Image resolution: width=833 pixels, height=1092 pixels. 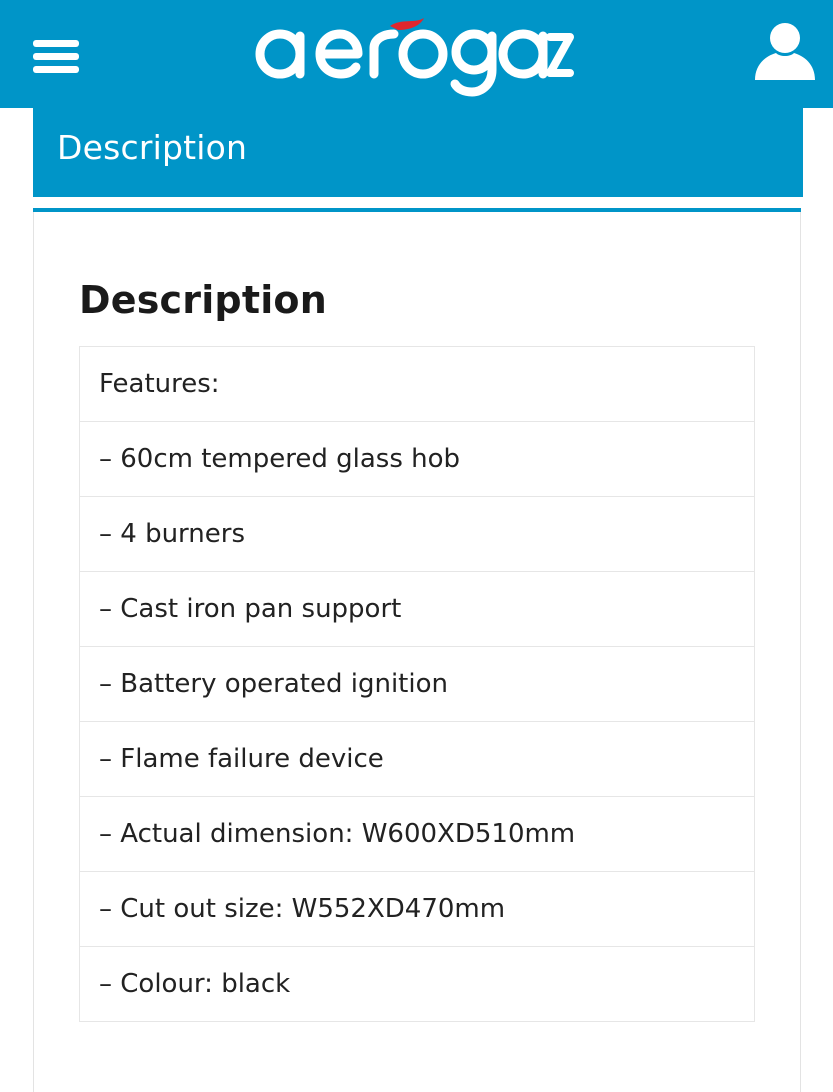 I want to click on table-cell: – Actual dimension: W600XD510mm, so click(x=417, y=834).